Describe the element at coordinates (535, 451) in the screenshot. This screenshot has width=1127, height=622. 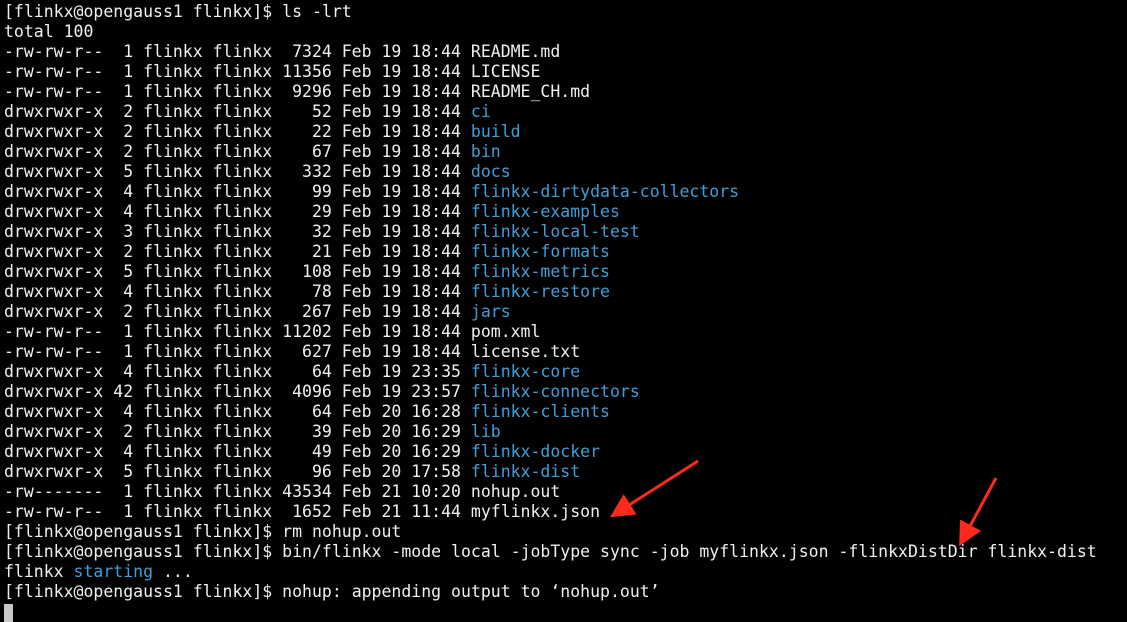
I see `directory-name: flinkx-docker` at that location.